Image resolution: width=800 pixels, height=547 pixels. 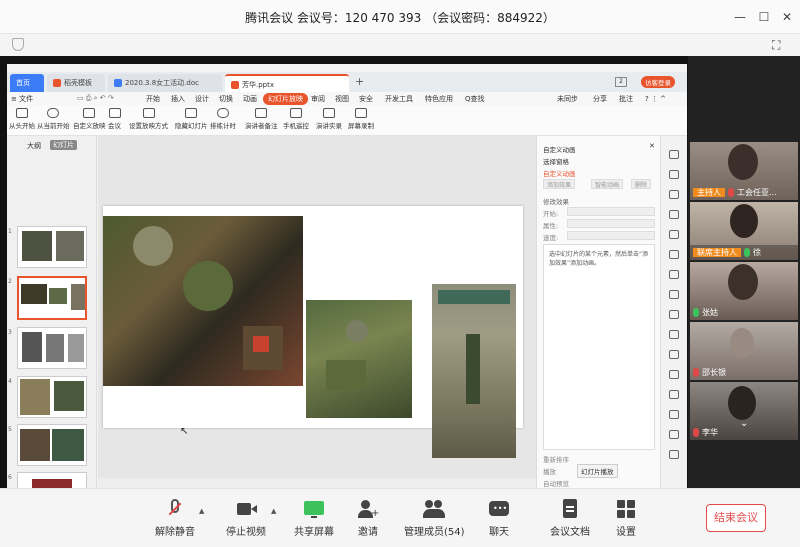 I want to click on ribbon-rehearse: 排练计时, so click(x=223, y=119).